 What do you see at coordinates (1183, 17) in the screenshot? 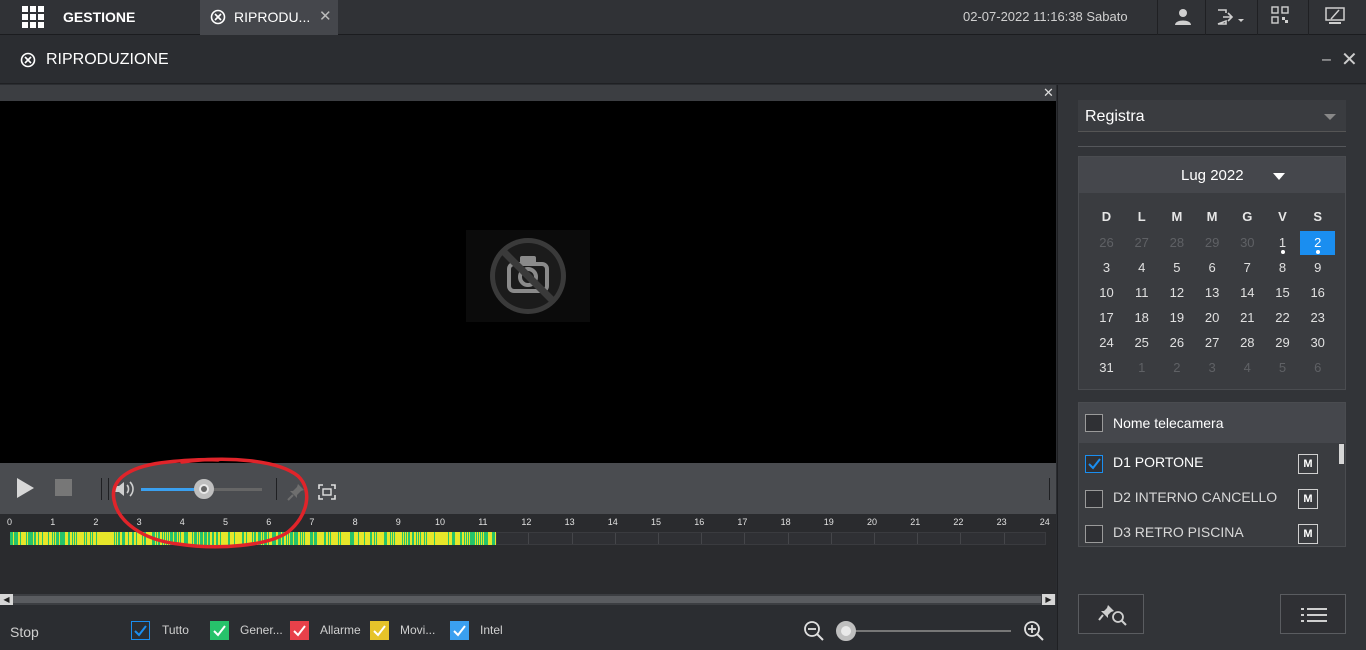
I see `user-icon` at bounding box center [1183, 17].